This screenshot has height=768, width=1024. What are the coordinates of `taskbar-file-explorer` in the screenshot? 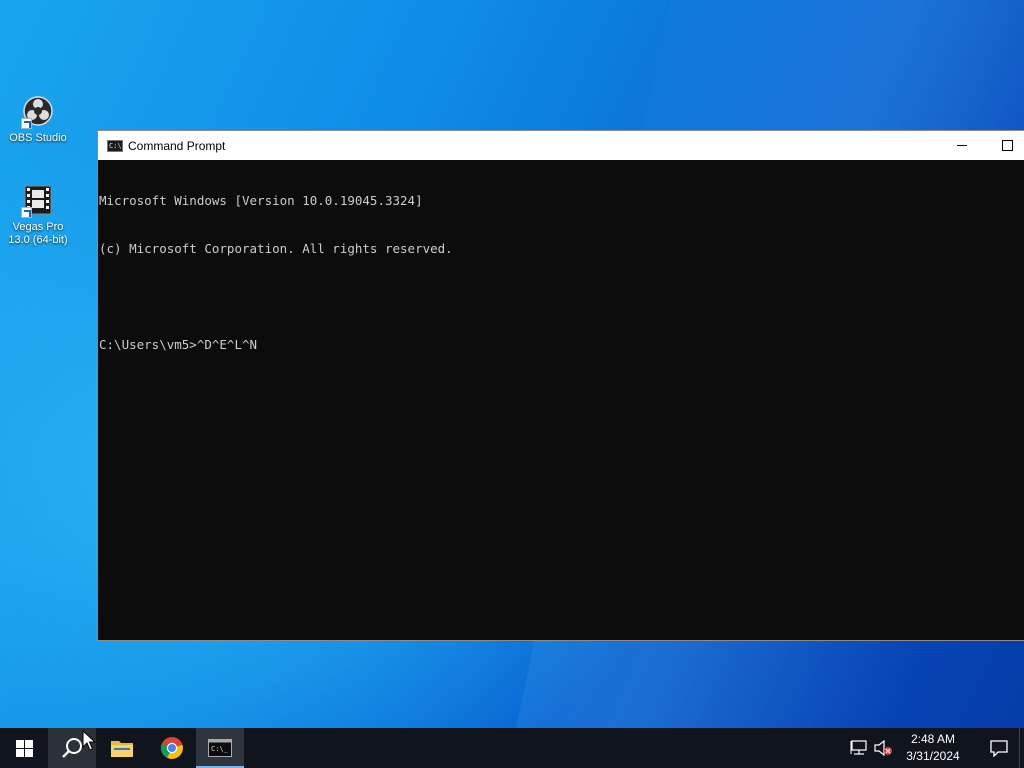 It's located at (122, 748).